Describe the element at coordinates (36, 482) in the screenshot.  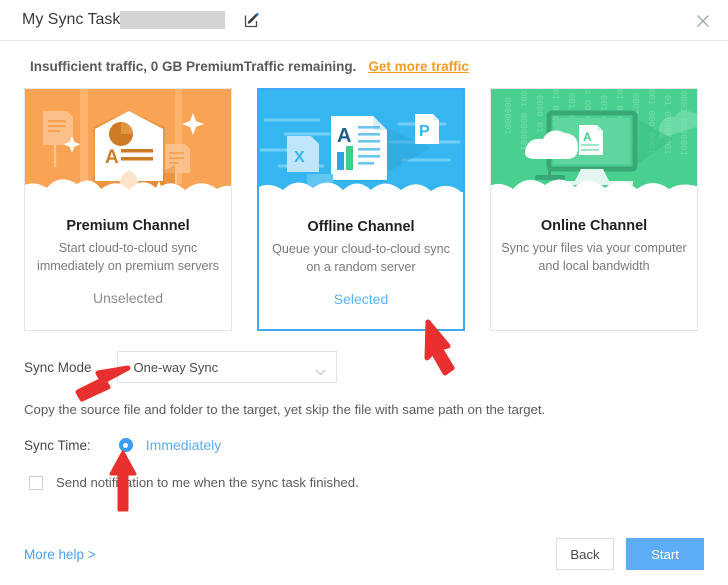
I see `notify-checkbox` at that location.